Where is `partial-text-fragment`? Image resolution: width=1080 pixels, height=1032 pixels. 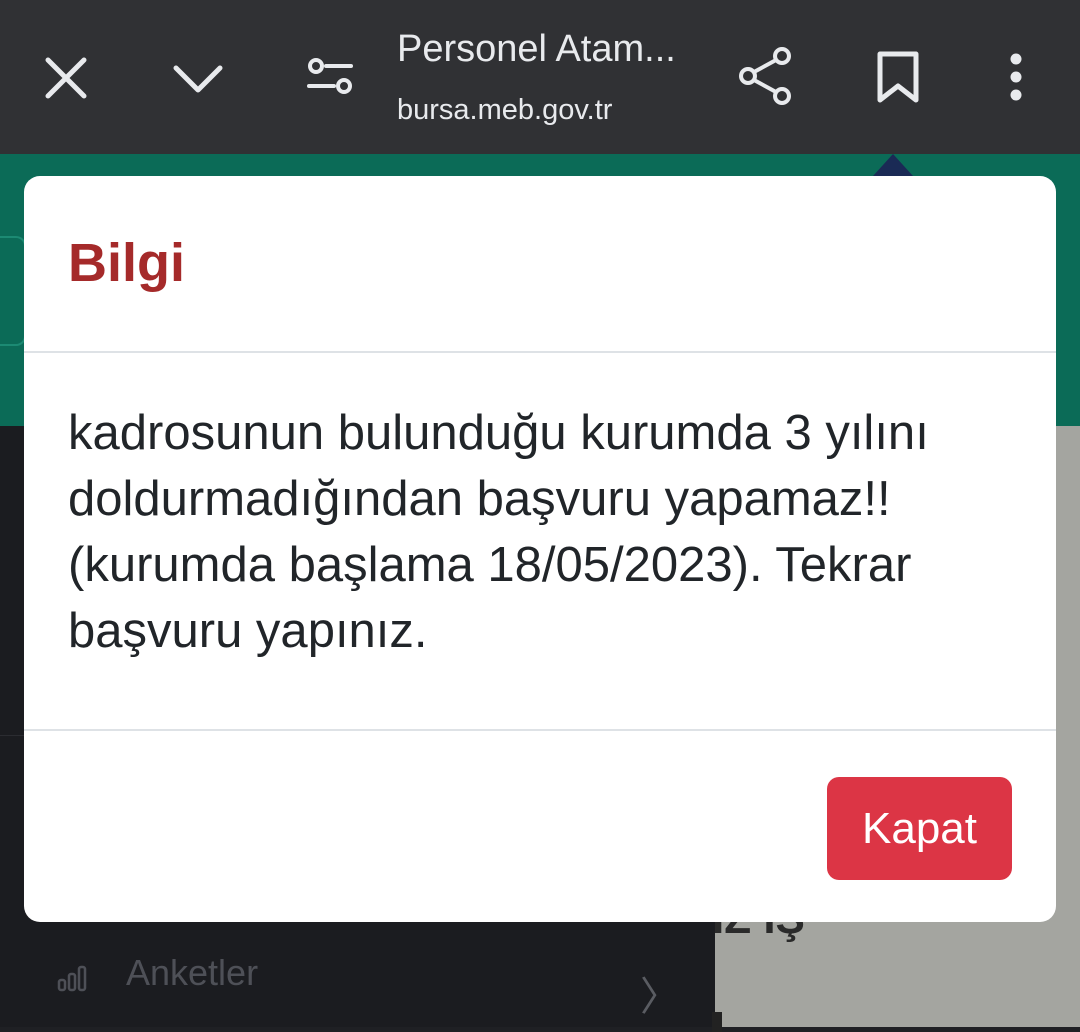
partial-text-fragment is located at coordinates (717, 1022).